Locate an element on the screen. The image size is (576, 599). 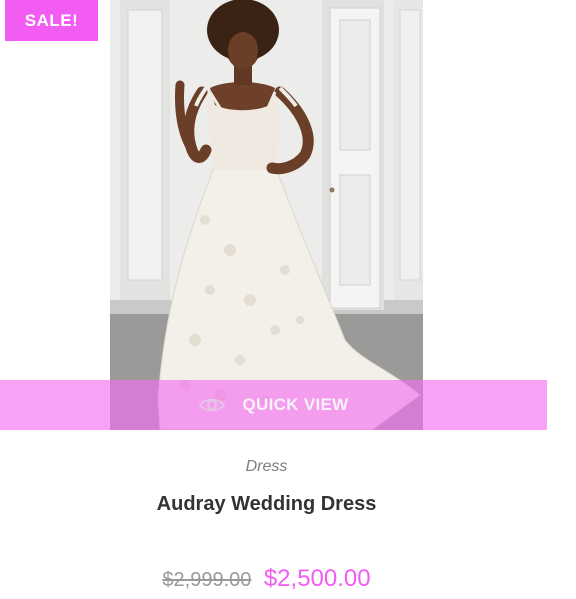
sale-price: $2,500.00 is located at coordinates (317, 578).